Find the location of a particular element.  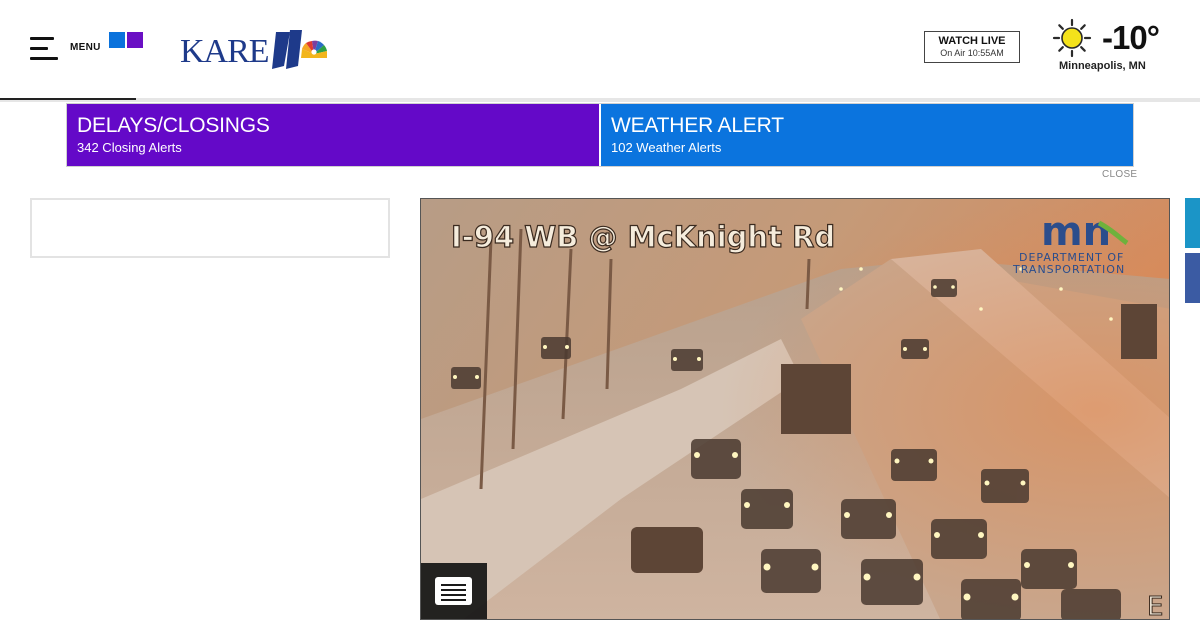

sun-icon is located at coordinates (1072, 38).